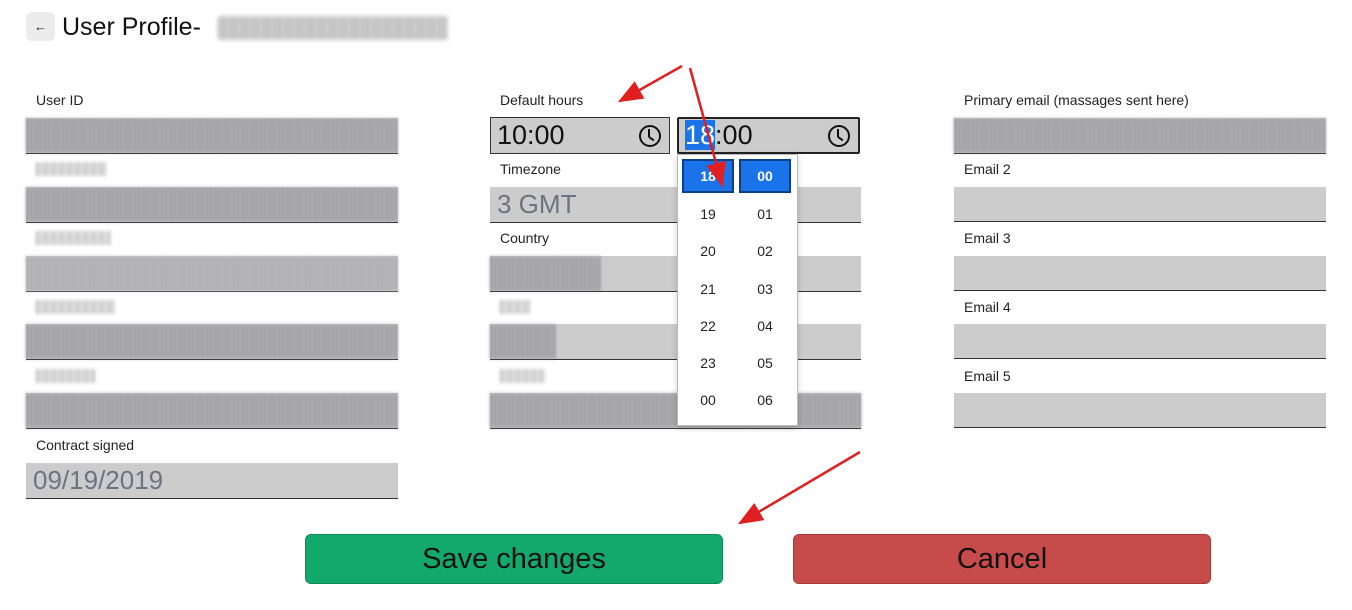 Image resolution: width=1352 pixels, height=610 pixels. What do you see at coordinates (739, 294) in the screenshot?
I see `annotation-arrows` at bounding box center [739, 294].